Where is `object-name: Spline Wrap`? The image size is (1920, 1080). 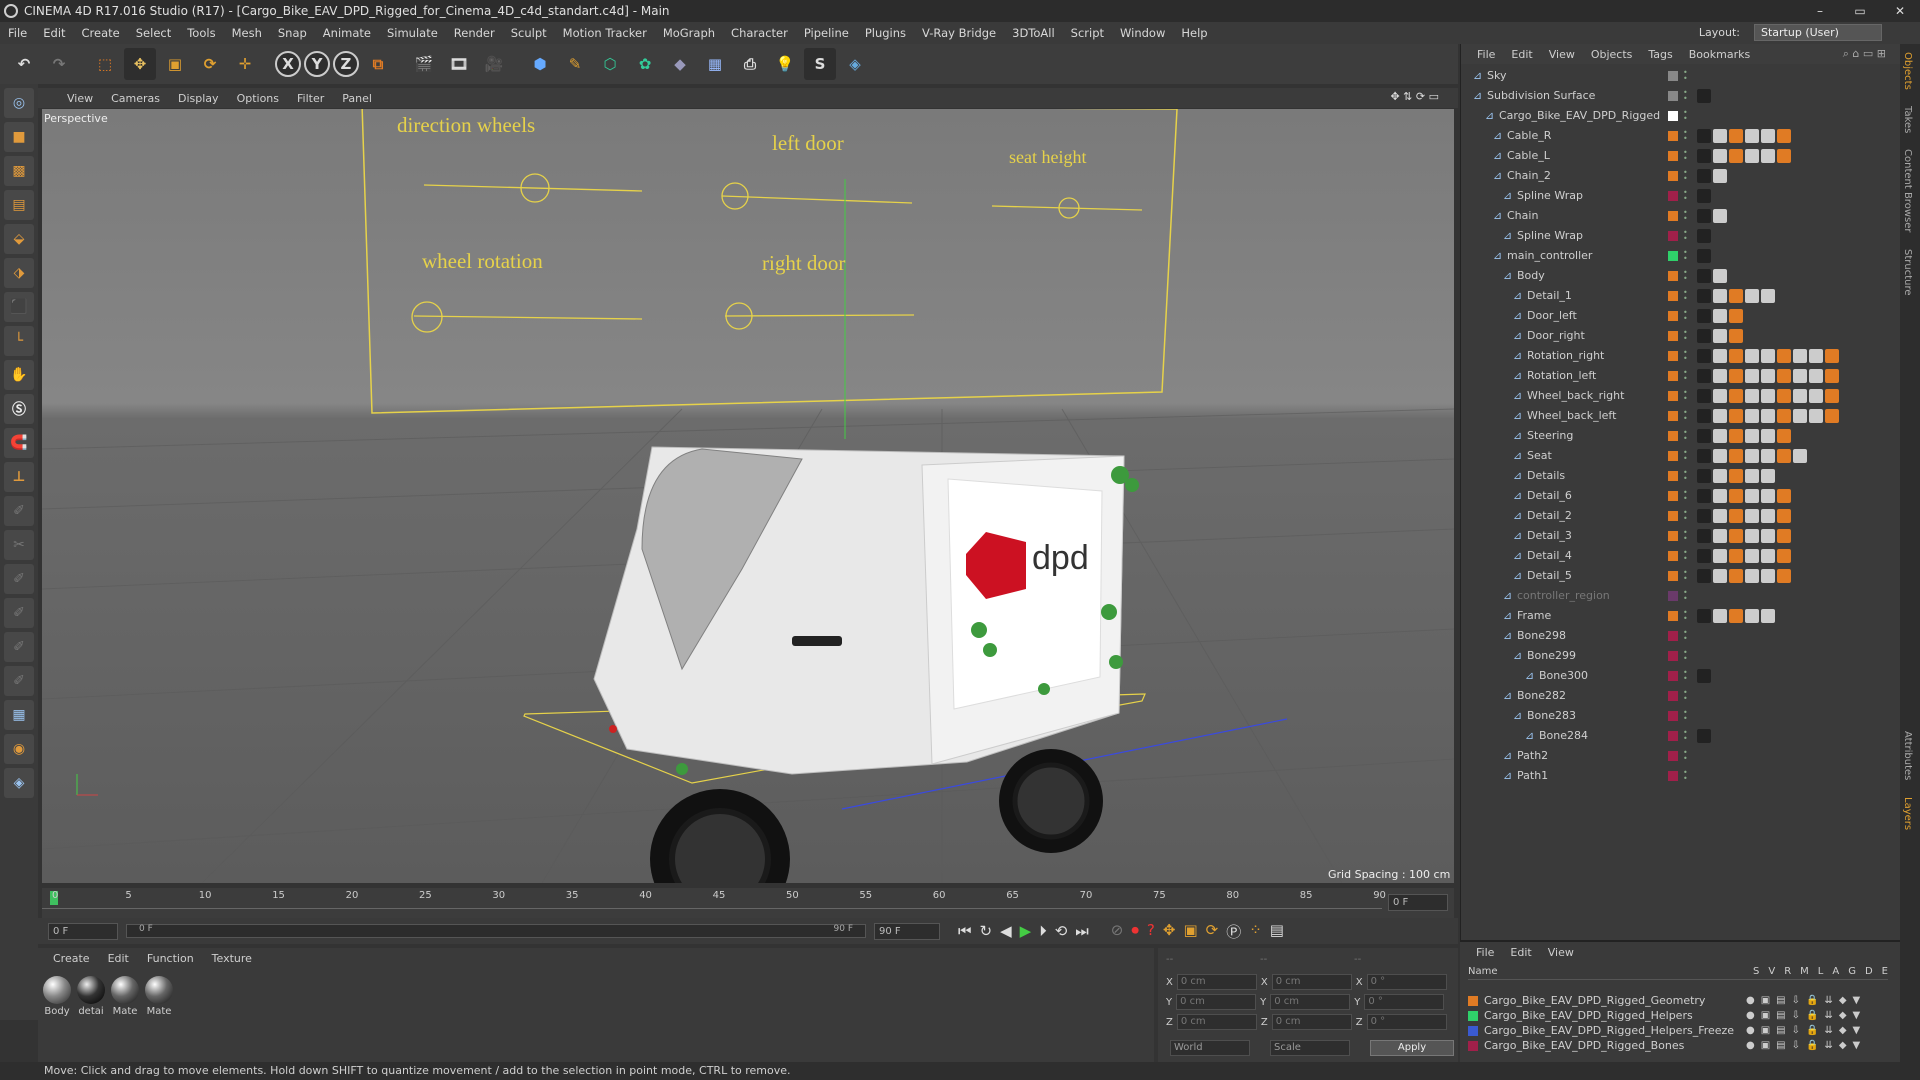
object-name: Spline Wrap is located at coordinates (1550, 196).